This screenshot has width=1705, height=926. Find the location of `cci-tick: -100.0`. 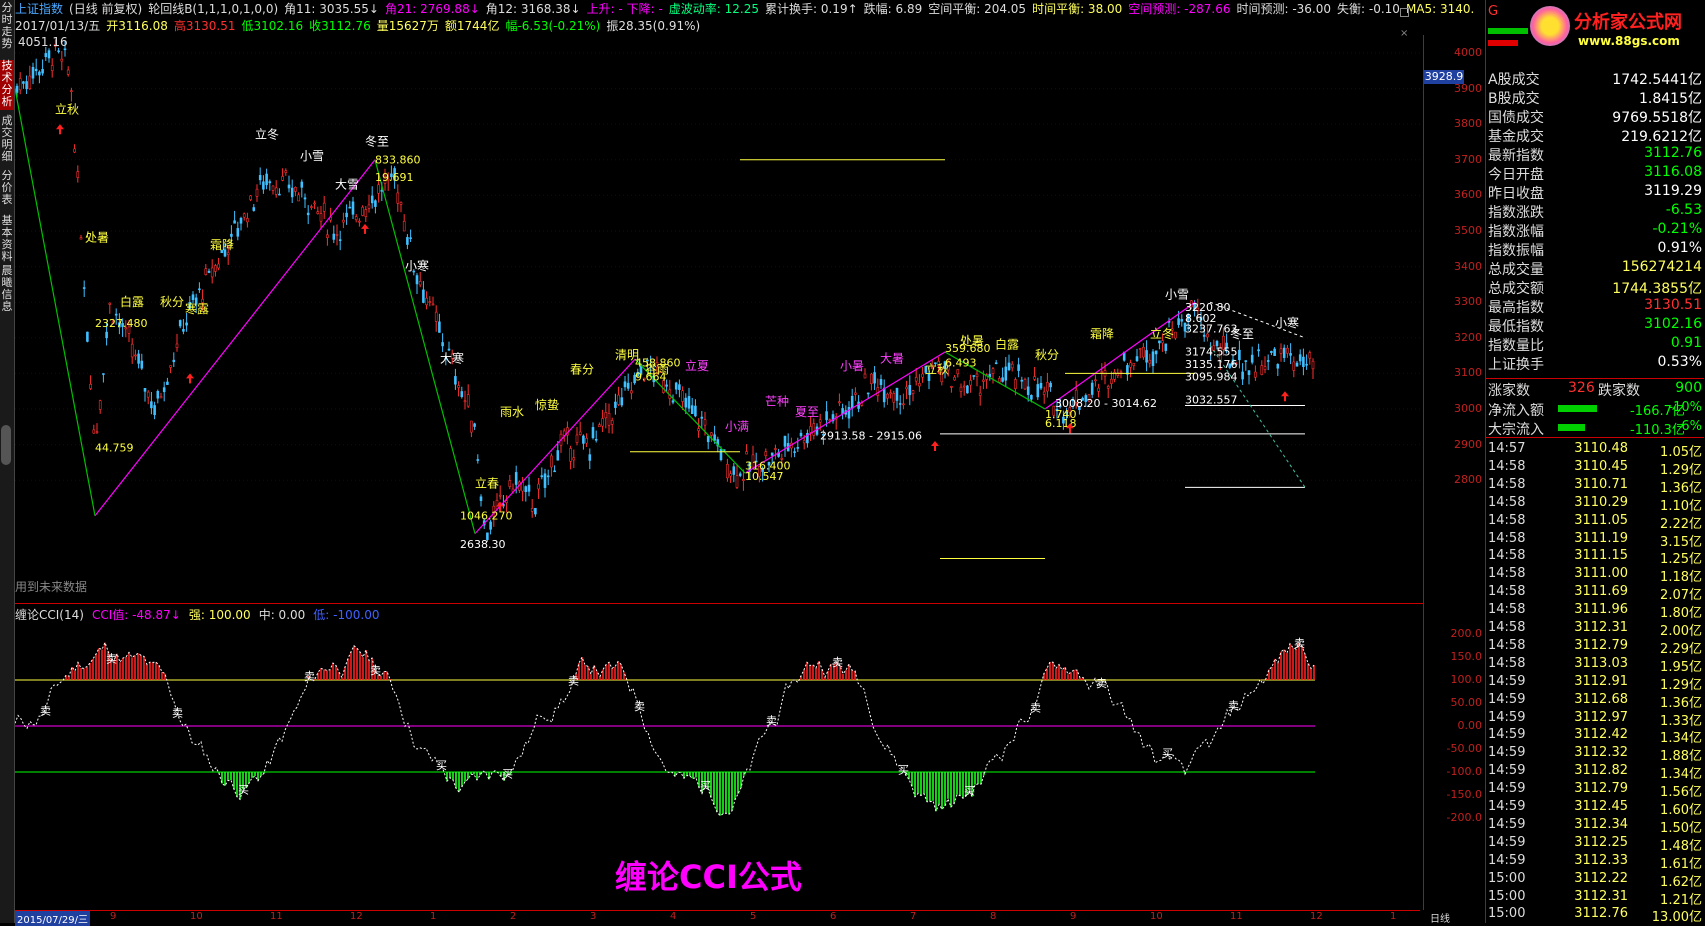

cci-tick: -100.0 is located at coordinates (1464, 771).